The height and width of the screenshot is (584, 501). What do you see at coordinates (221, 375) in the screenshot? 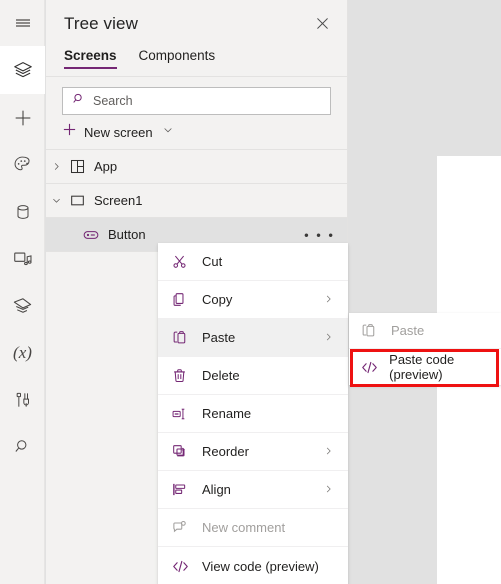
I see `menu-item-label: Delete` at bounding box center [221, 375].